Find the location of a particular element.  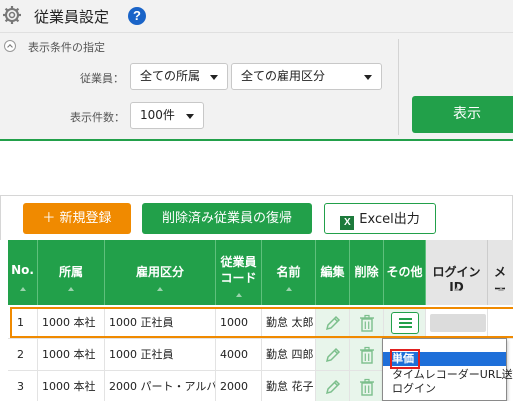

menu-icon is located at coordinates (404, 323).